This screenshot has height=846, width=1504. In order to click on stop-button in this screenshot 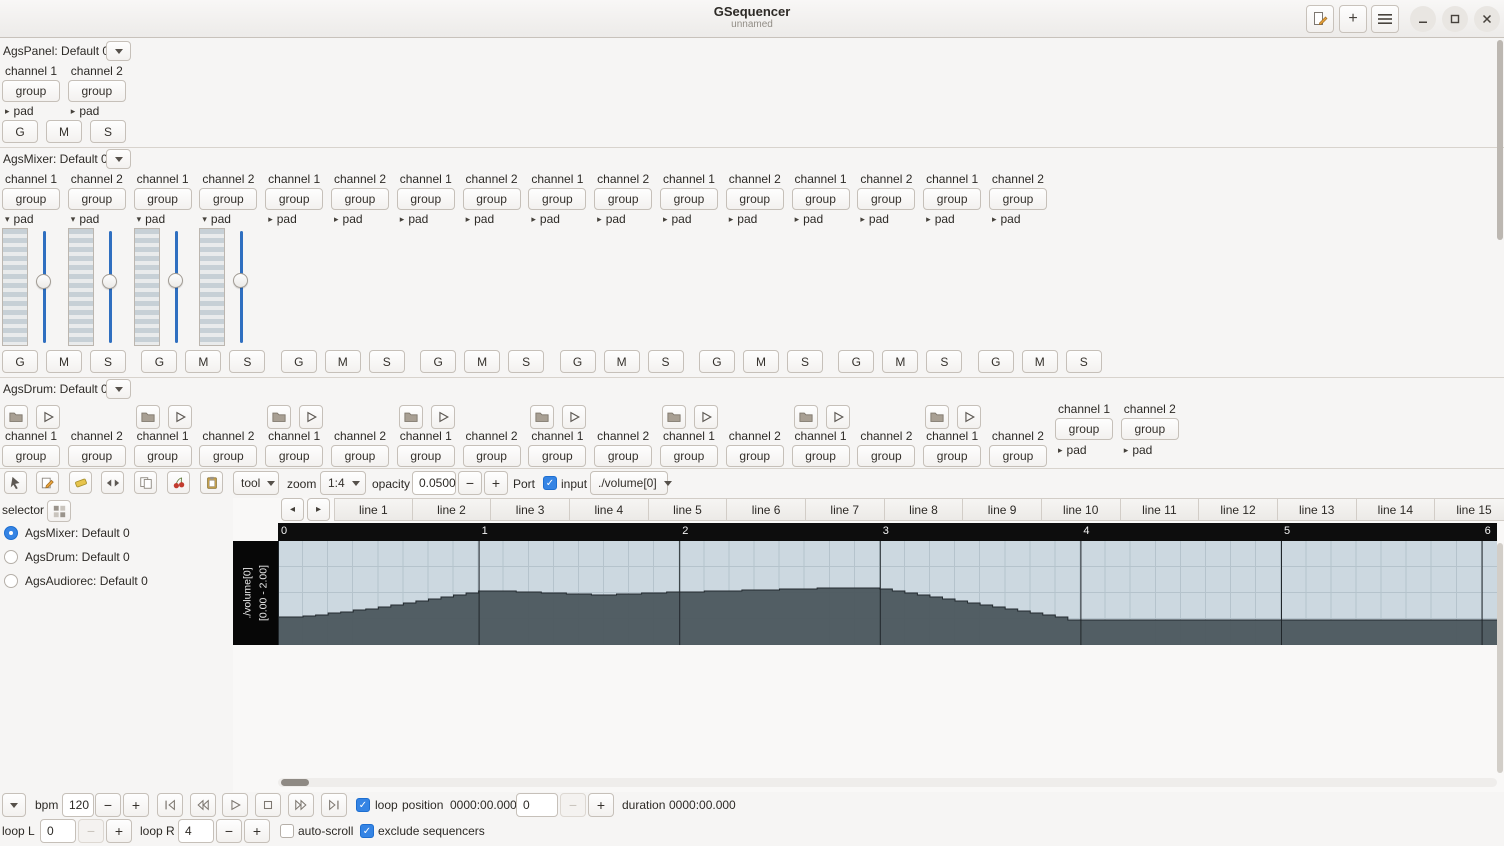, I will do `click(268, 805)`.